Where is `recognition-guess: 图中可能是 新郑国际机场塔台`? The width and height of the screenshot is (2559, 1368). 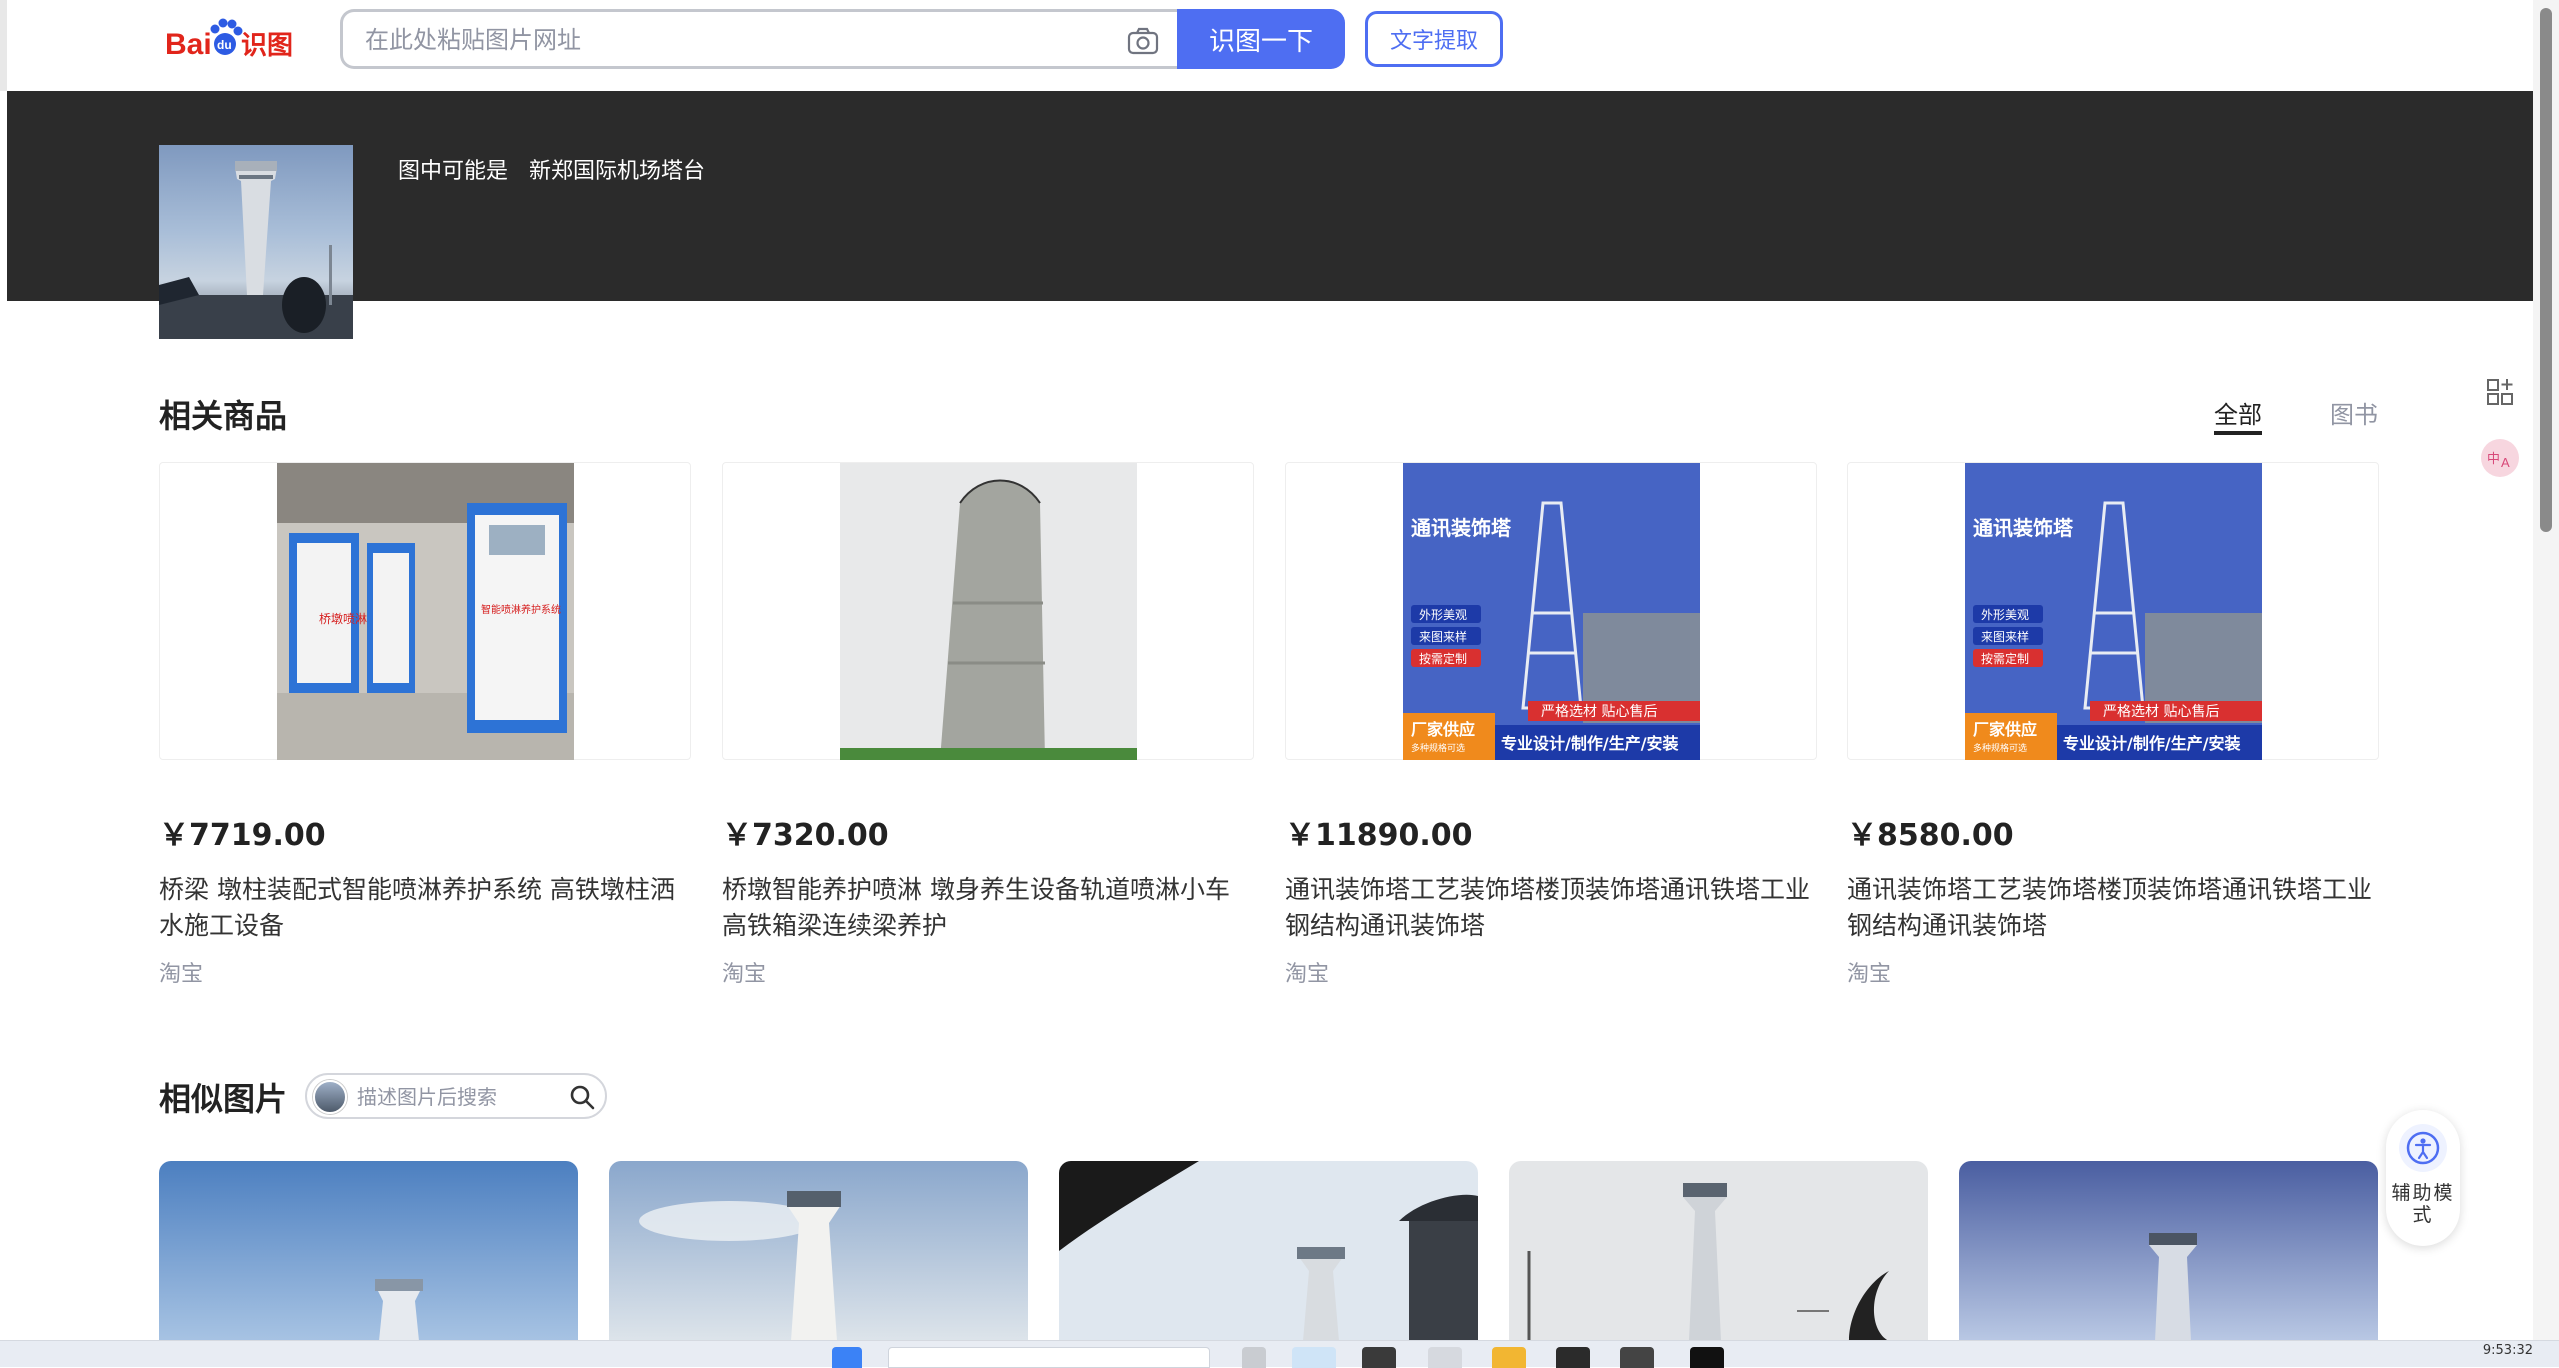
recognition-guess: 图中可能是 新郑国际机场塔台 is located at coordinates (551, 169).